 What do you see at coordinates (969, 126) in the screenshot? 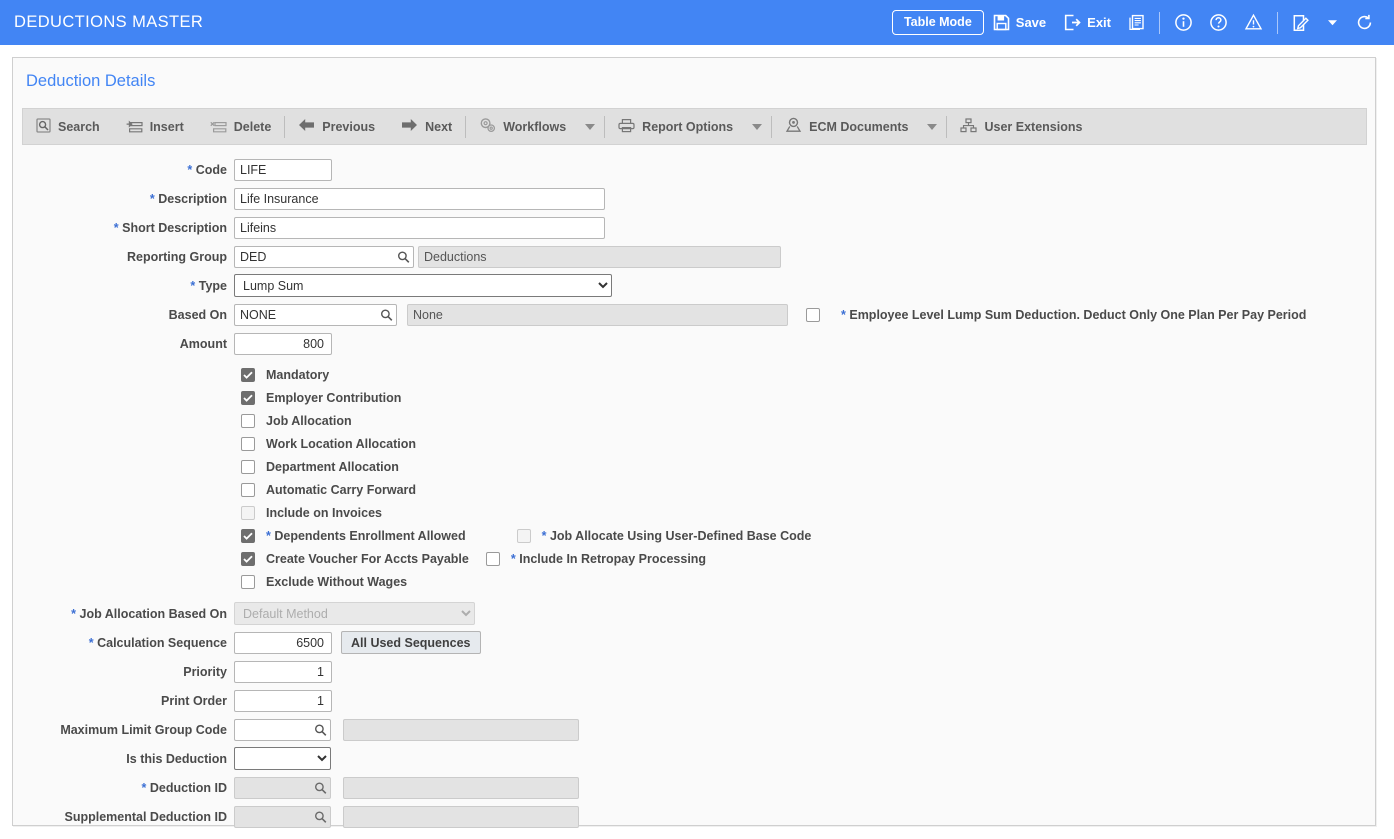
I see `hierarchy-icon` at bounding box center [969, 126].